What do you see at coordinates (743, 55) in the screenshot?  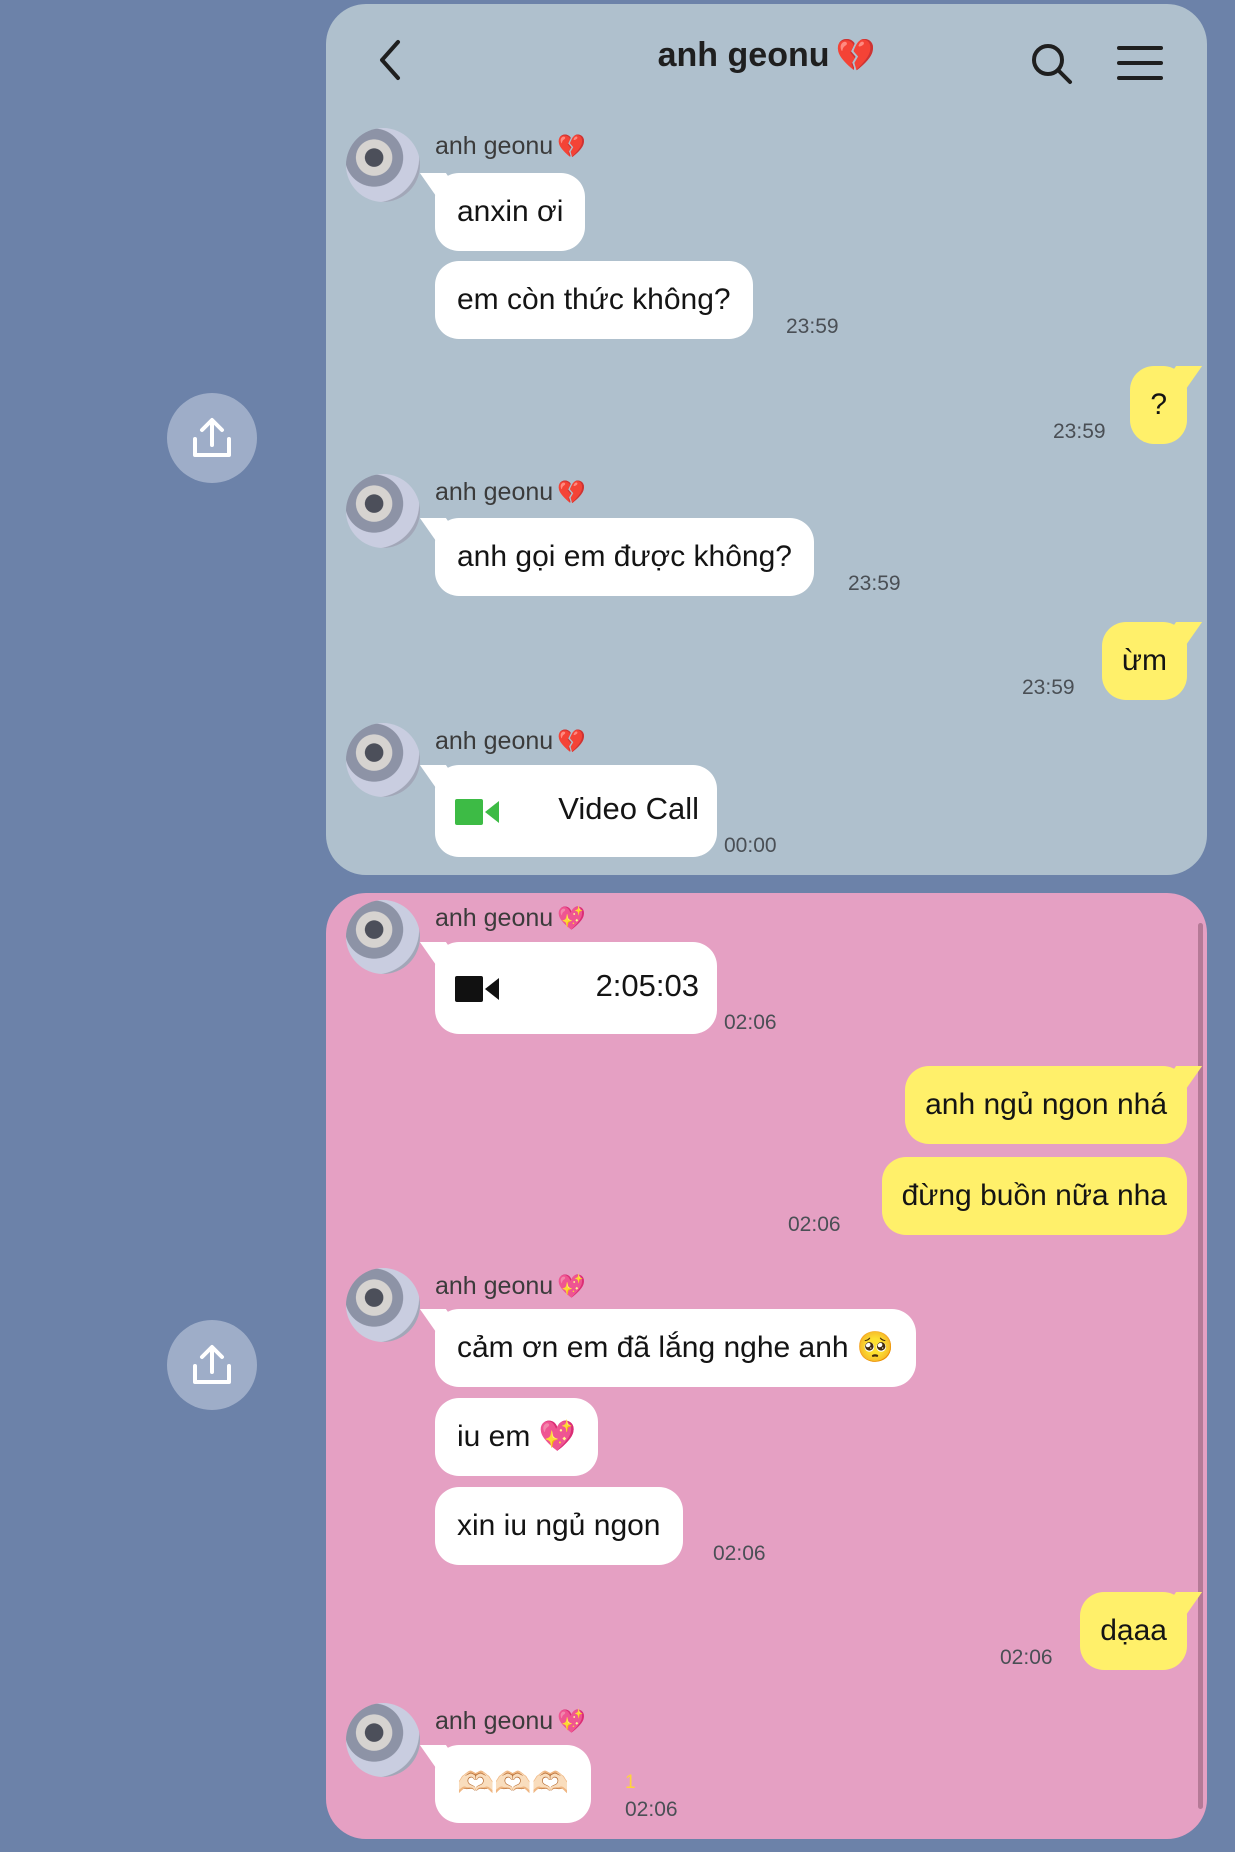 I see `chat-title-text: anh geonu` at bounding box center [743, 55].